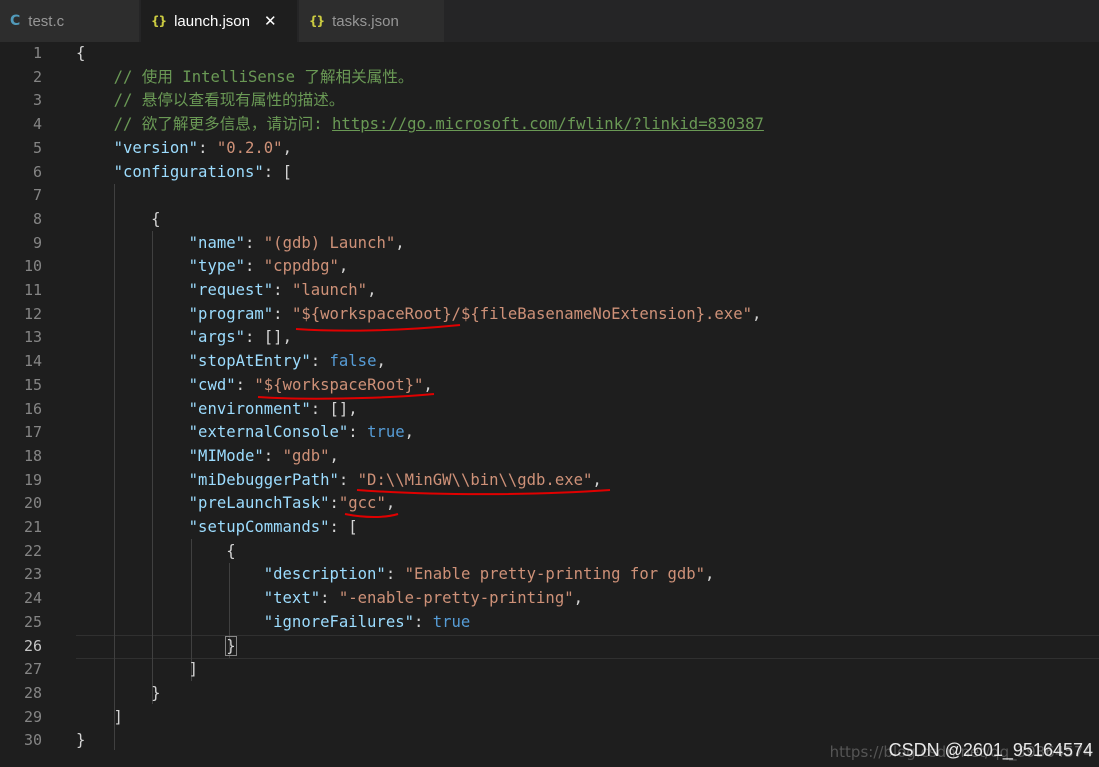 The image size is (1099, 767). I want to click on code-line: "cwd": "${workspaceRoot}",, so click(254, 386).